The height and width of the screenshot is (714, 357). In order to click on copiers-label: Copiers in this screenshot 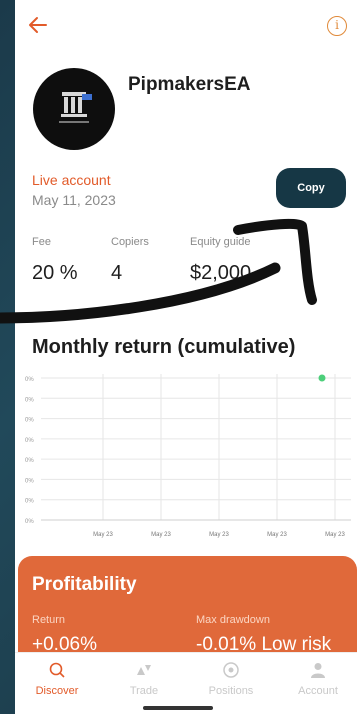, I will do `click(130, 242)`.